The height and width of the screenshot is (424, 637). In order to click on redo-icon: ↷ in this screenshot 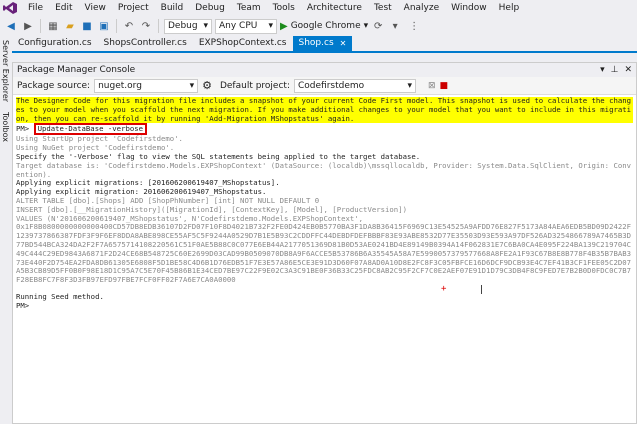, I will do `click(146, 26)`.